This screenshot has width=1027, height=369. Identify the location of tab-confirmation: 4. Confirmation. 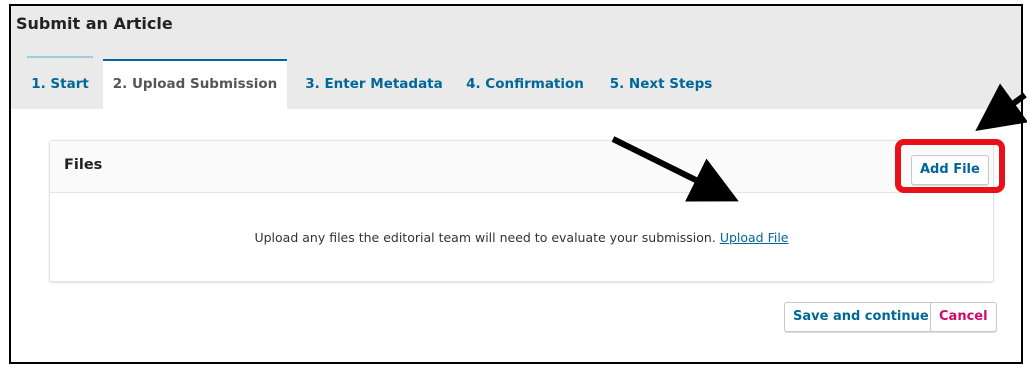
(525, 84).